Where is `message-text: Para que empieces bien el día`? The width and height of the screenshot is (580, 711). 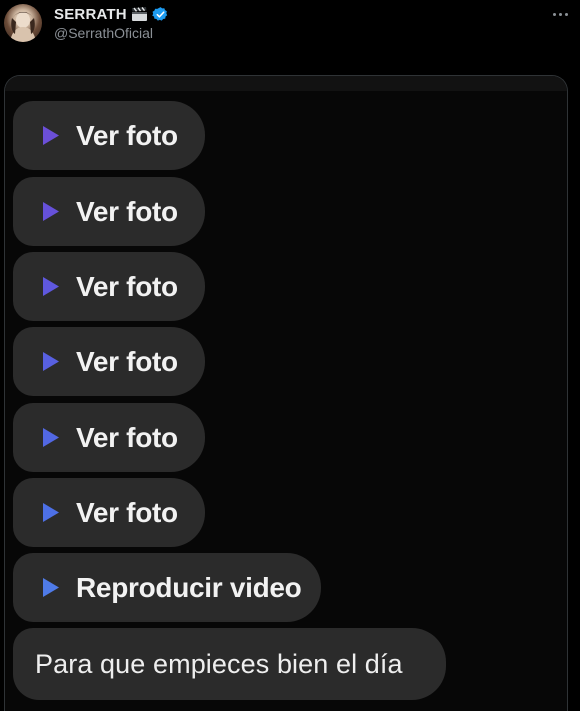
message-text: Para que empieces bien el día is located at coordinates (219, 663).